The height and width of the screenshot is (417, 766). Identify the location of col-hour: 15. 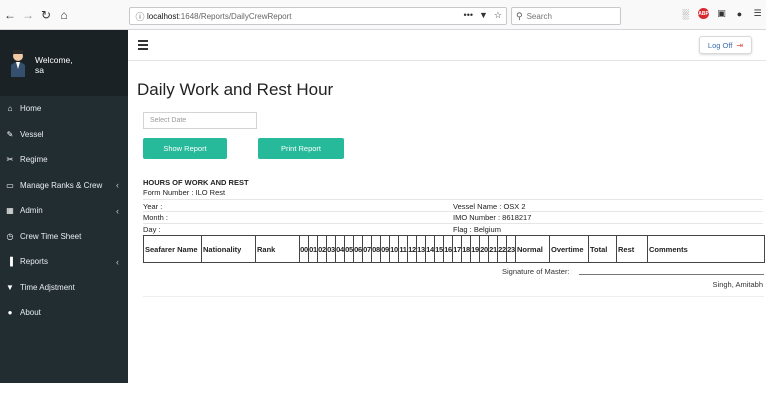
(439, 249).